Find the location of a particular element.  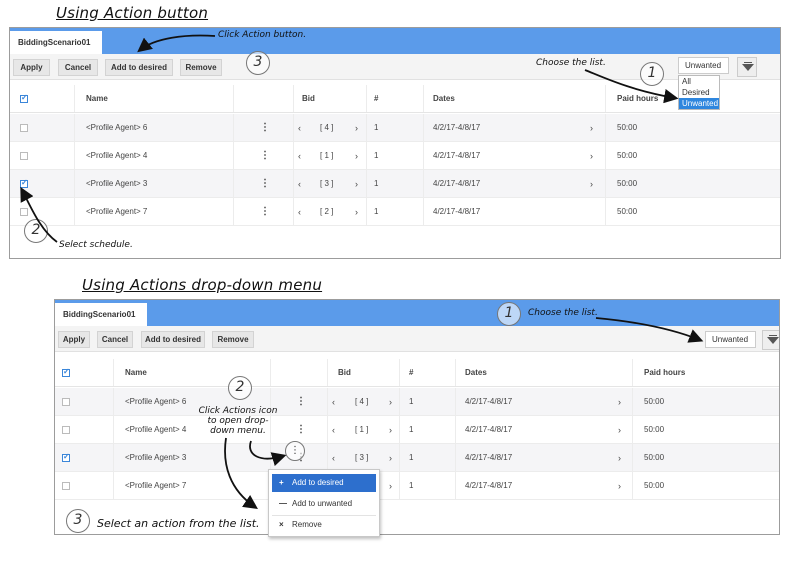

arrow-to-list-select is located at coordinates (649, 330).